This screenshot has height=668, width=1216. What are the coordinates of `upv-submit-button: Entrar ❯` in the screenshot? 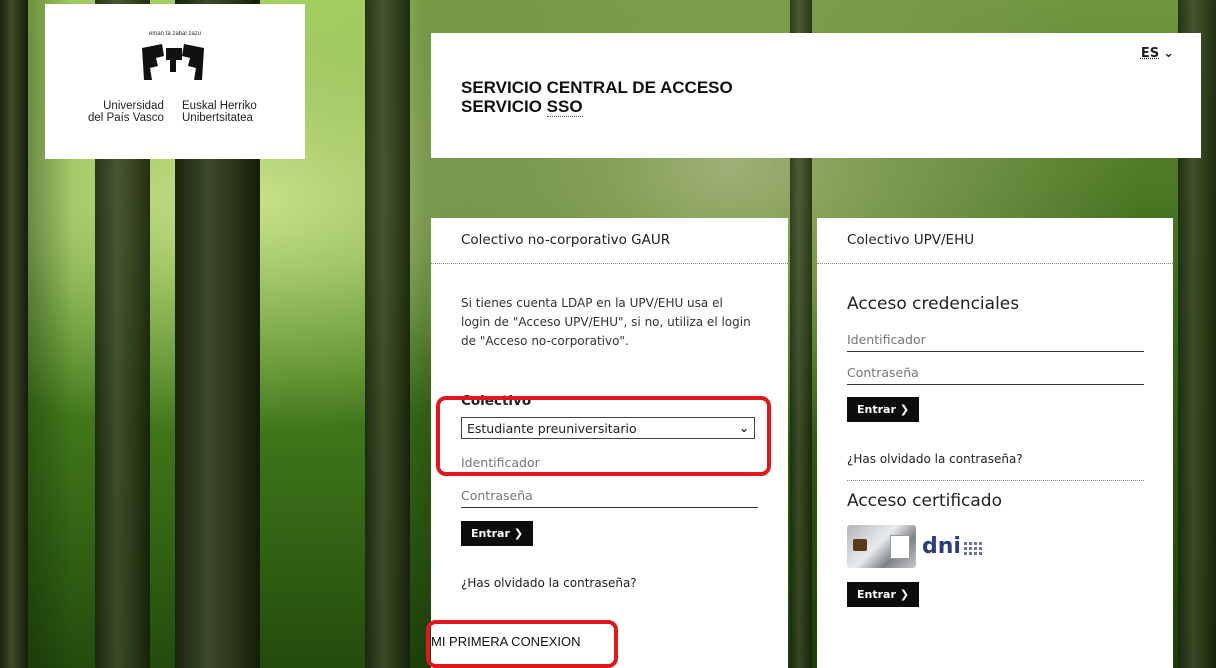 It's located at (883, 409).